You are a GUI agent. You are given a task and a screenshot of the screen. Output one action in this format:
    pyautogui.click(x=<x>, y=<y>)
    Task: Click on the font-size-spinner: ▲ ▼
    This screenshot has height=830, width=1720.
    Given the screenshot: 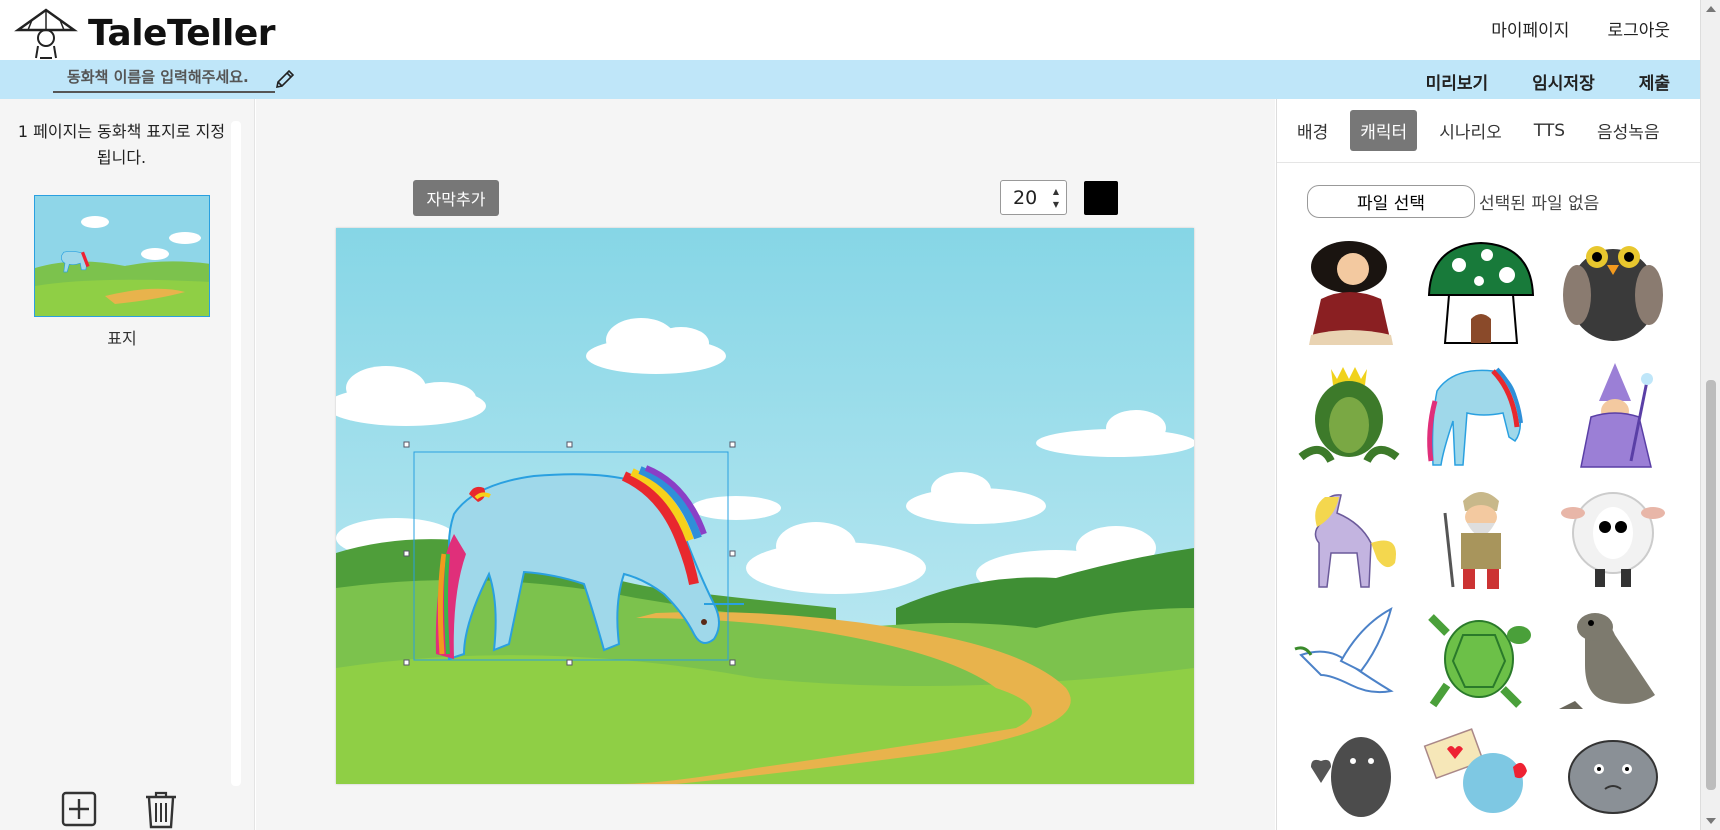 What is the action you would take?
    pyautogui.click(x=1056, y=198)
    